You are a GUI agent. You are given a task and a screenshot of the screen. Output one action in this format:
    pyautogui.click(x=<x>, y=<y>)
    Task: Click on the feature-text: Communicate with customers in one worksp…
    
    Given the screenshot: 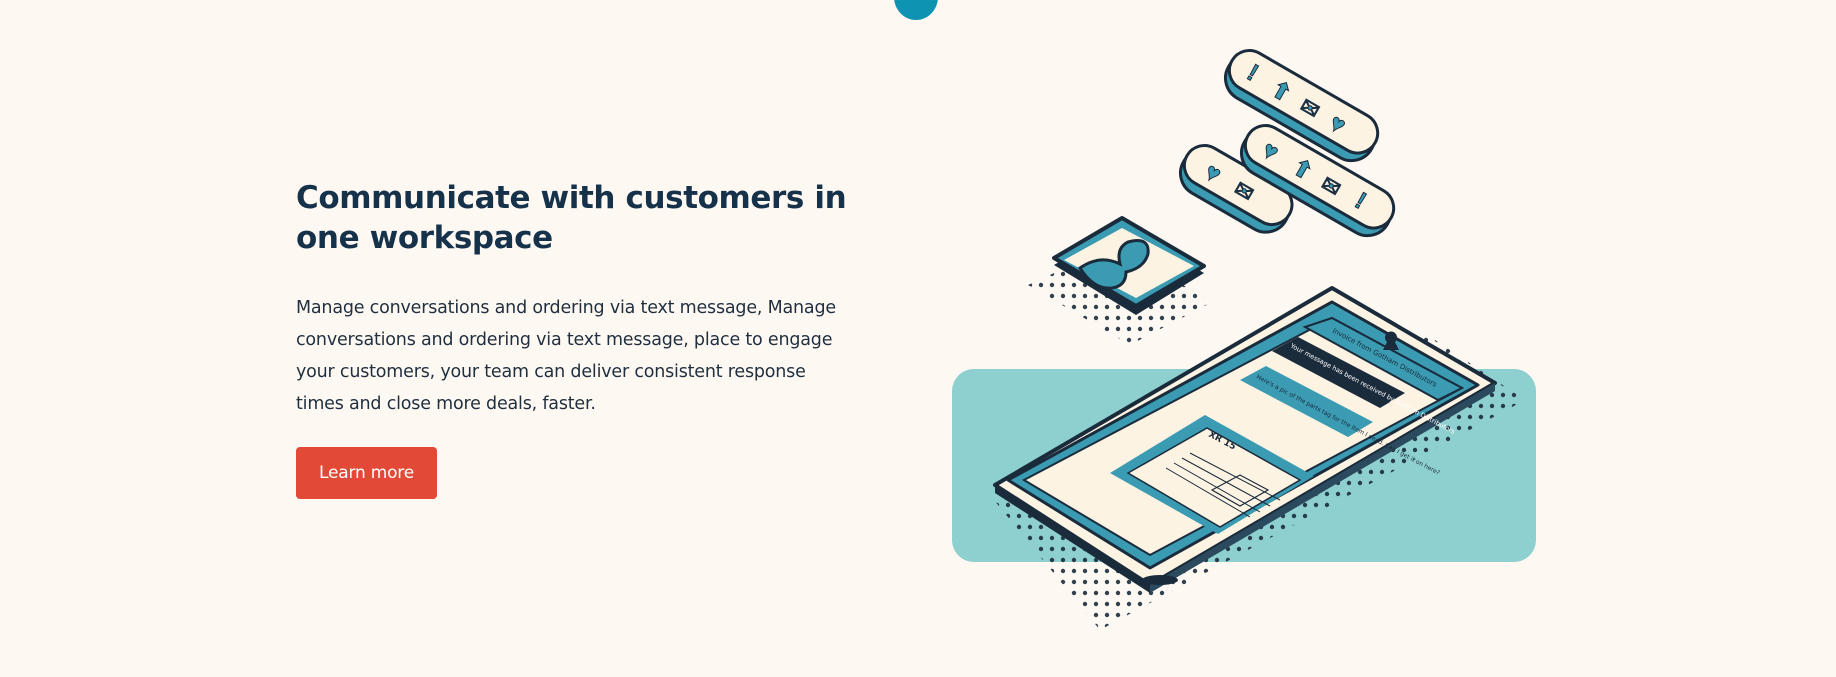 What is the action you would take?
    pyautogui.click(x=576, y=299)
    